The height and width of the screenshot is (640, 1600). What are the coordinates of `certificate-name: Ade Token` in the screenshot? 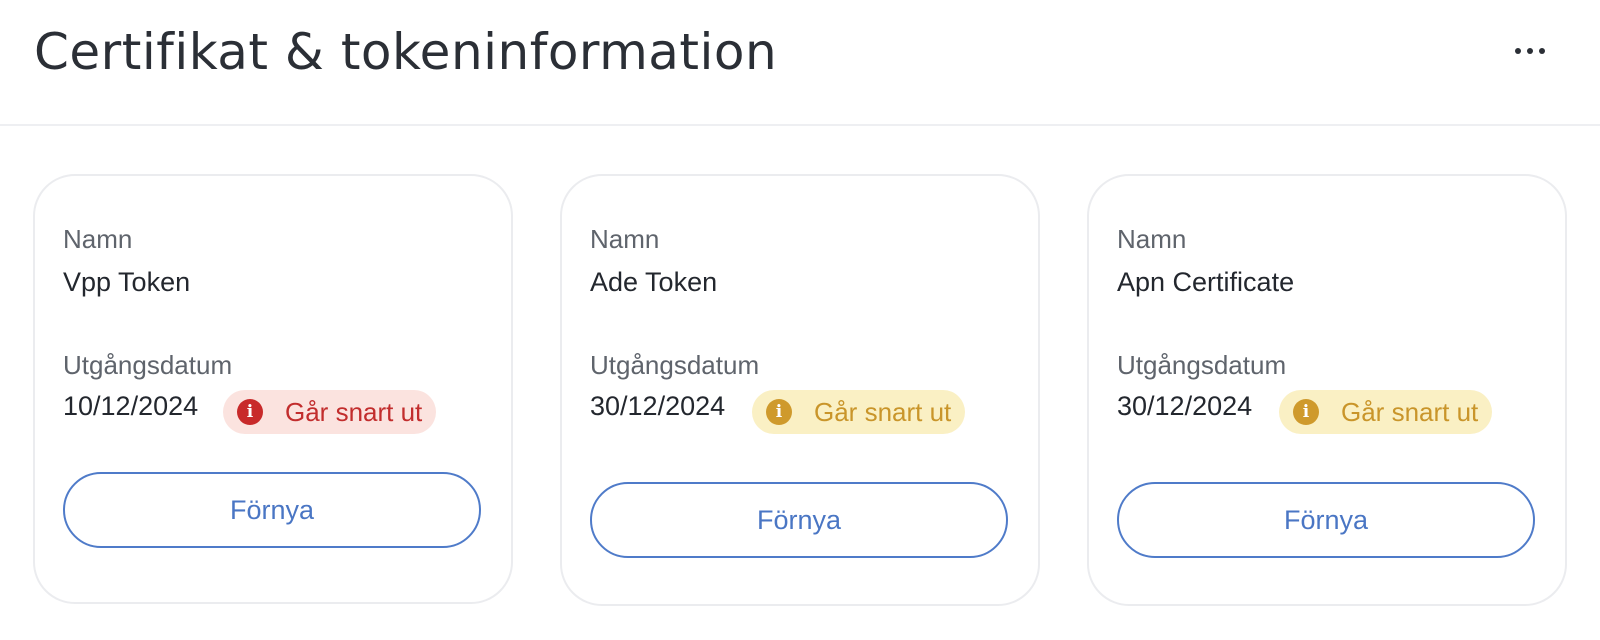 It's located at (654, 282).